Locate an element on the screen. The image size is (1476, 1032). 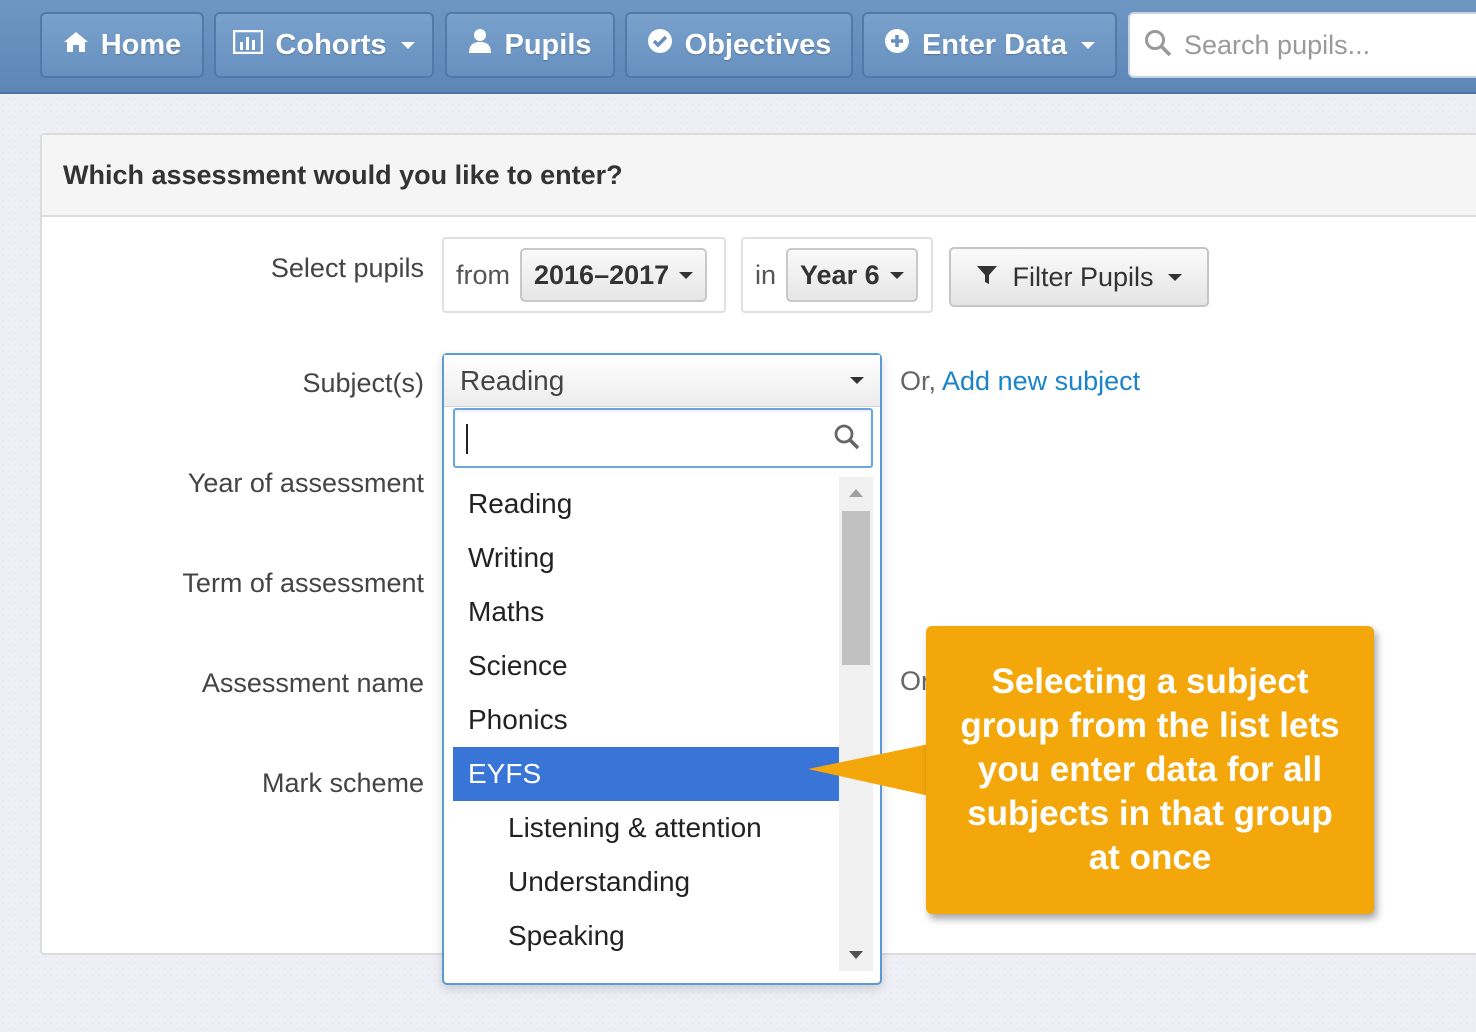
scroll-down-icon is located at coordinates (856, 955).